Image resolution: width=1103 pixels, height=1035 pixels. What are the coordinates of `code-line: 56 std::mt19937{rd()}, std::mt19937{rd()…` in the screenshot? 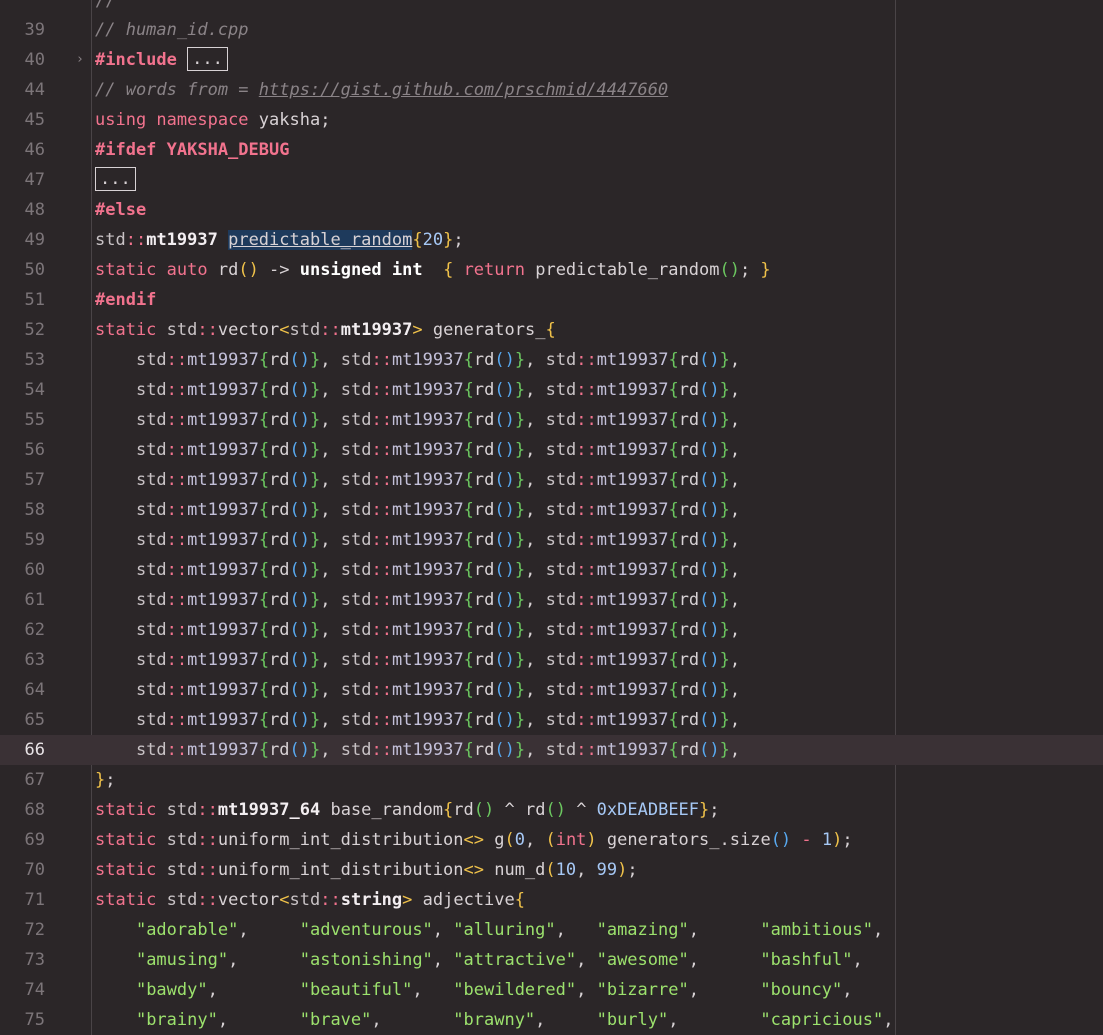 It's located at (551, 450).